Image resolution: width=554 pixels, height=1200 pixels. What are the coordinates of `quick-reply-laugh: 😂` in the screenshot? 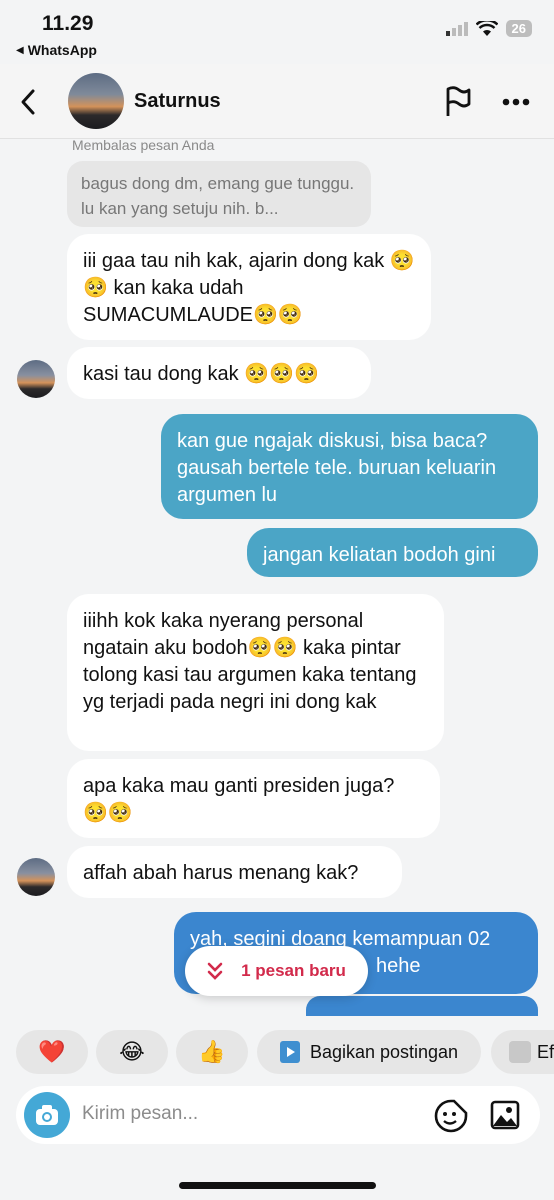 It's located at (132, 1052).